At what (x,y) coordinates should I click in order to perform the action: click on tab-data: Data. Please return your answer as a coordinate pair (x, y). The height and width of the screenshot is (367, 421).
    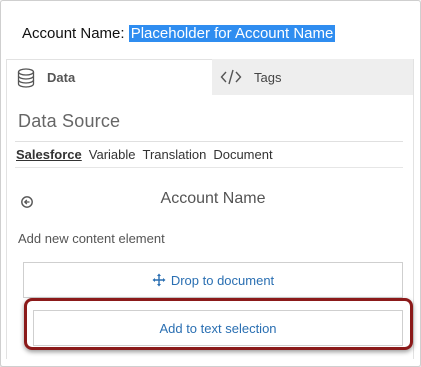
    Looking at the image, I should click on (109, 77).